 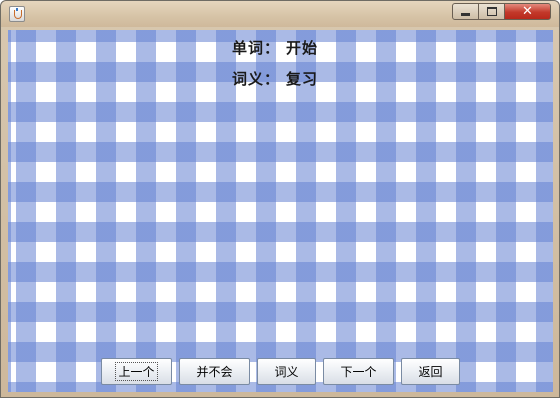 I want to click on previous-button-label: 上一个, so click(x=136, y=371).